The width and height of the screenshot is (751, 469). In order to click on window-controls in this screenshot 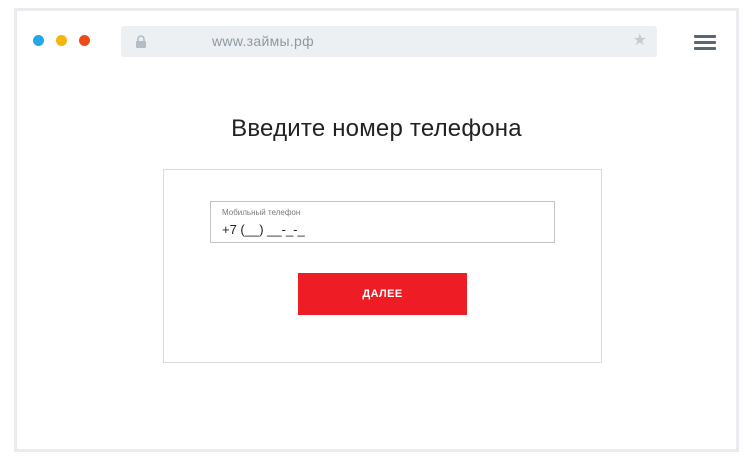, I will do `click(61, 40)`.